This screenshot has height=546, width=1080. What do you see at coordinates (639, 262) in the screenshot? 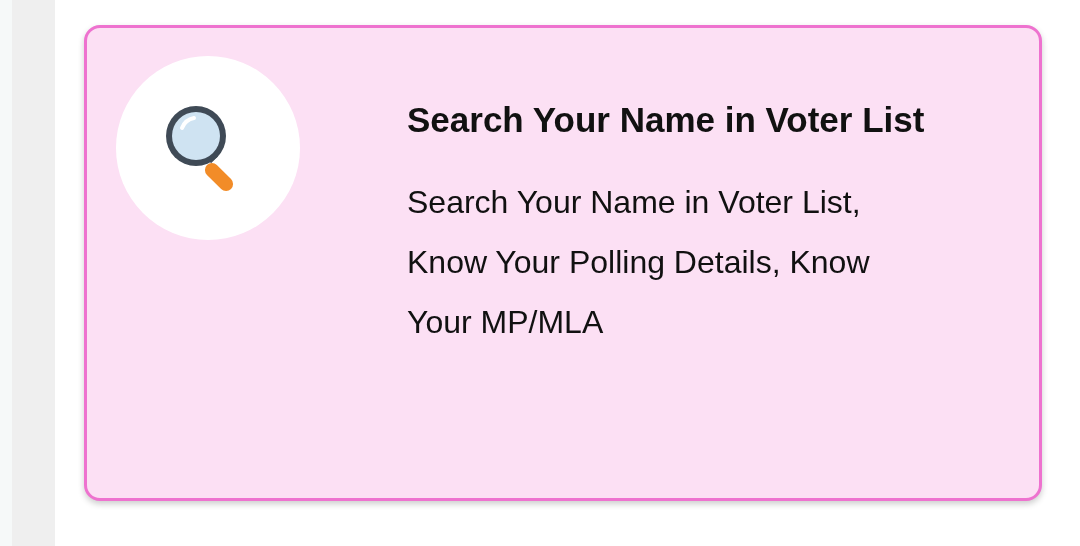
I see `card-description: Search Your Name in Voter List, Know Your Polling Details, Know Your MP/MLA` at bounding box center [639, 262].